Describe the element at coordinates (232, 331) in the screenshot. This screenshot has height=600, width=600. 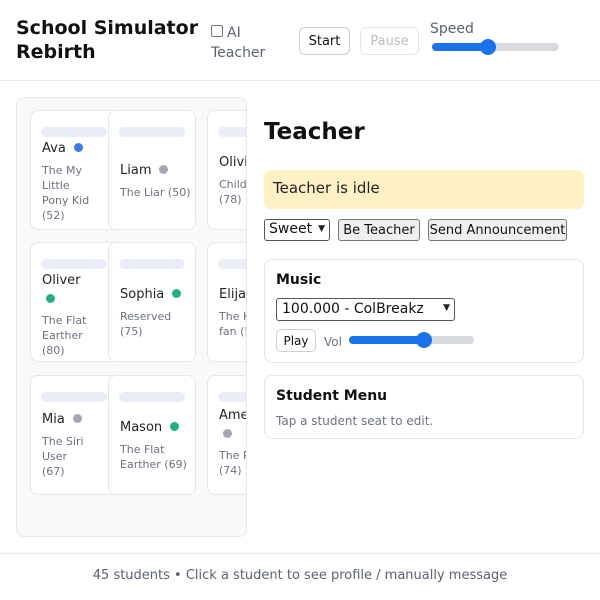
I see `student-description-line: fan (5` at that location.